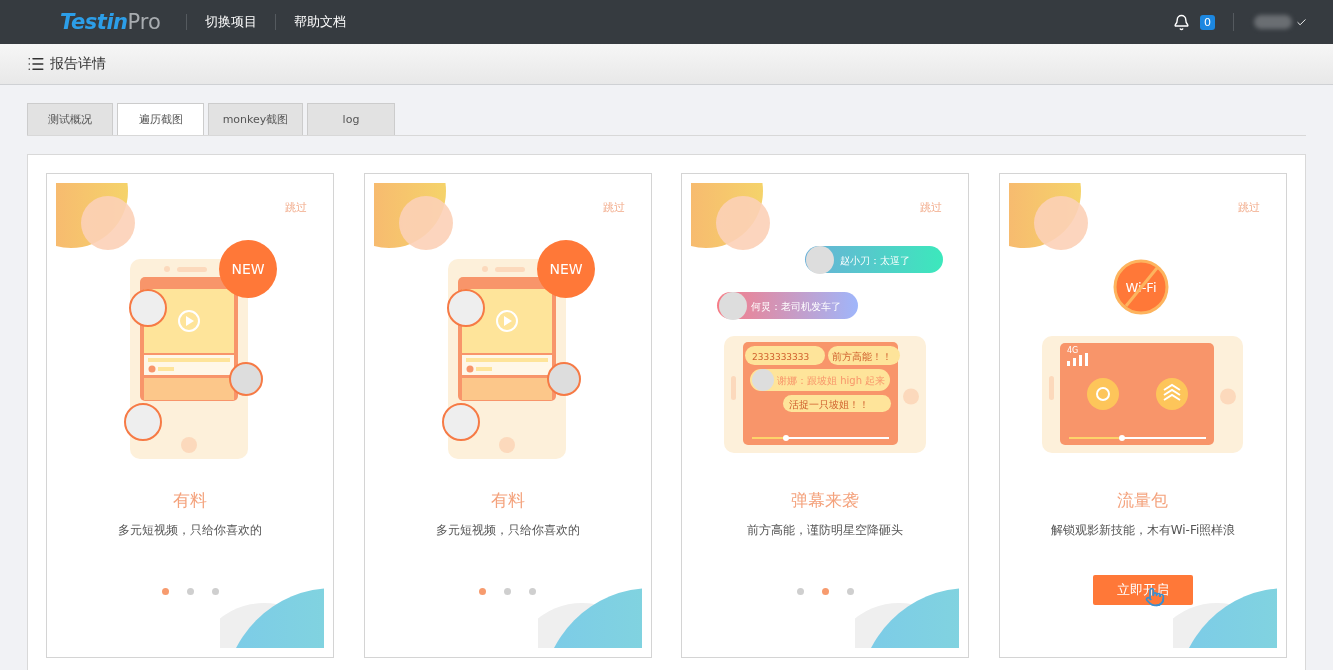 Image resolution: width=1333 pixels, height=670 pixels. I want to click on notification-count: 0, so click(1207, 22).